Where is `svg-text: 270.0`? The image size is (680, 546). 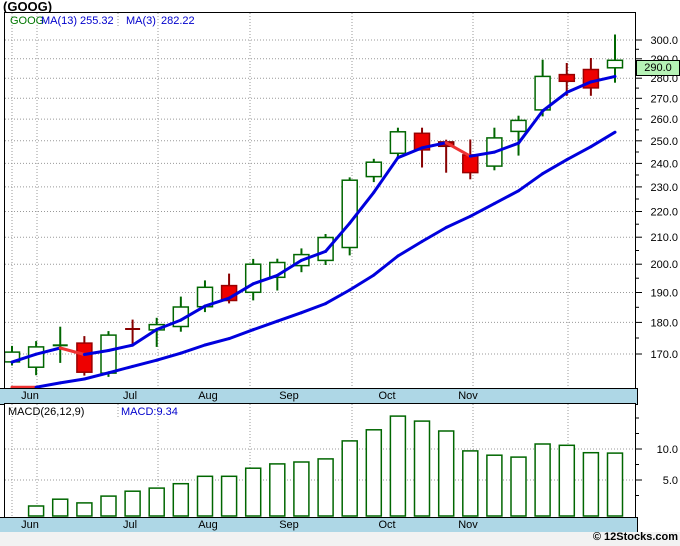 svg-text: 270.0 is located at coordinates (664, 99).